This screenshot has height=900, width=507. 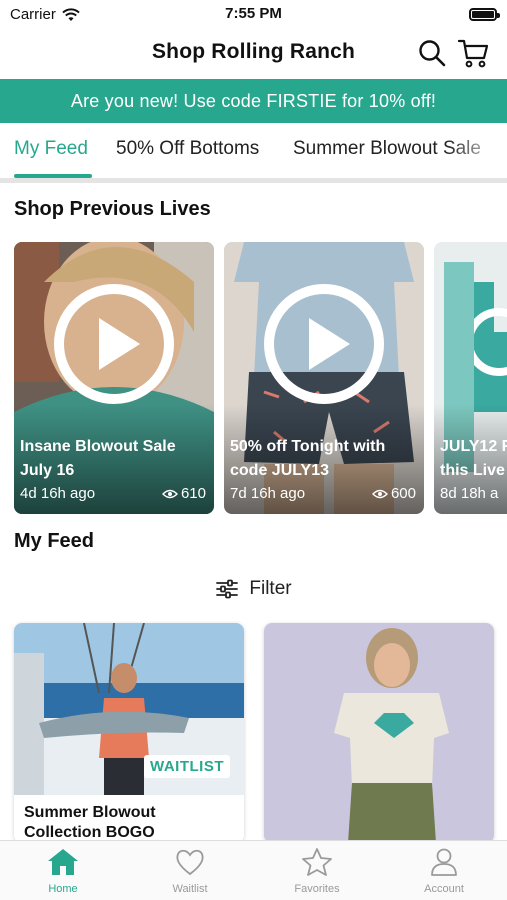 What do you see at coordinates (280, 470) in the screenshot?
I see `live-title-line: code JULY13` at bounding box center [280, 470].